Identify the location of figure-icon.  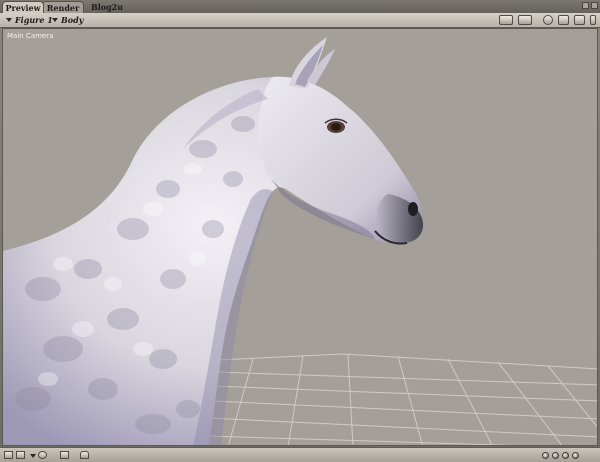
(84, 455).